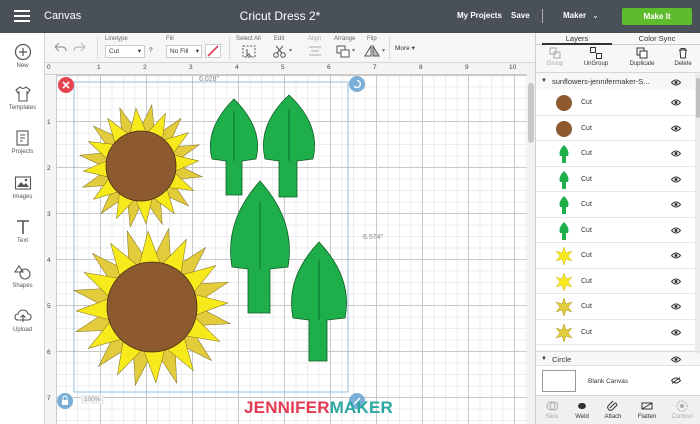 The image size is (700, 424). What do you see at coordinates (682, 406) in the screenshot?
I see `contour-icon` at bounding box center [682, 406].